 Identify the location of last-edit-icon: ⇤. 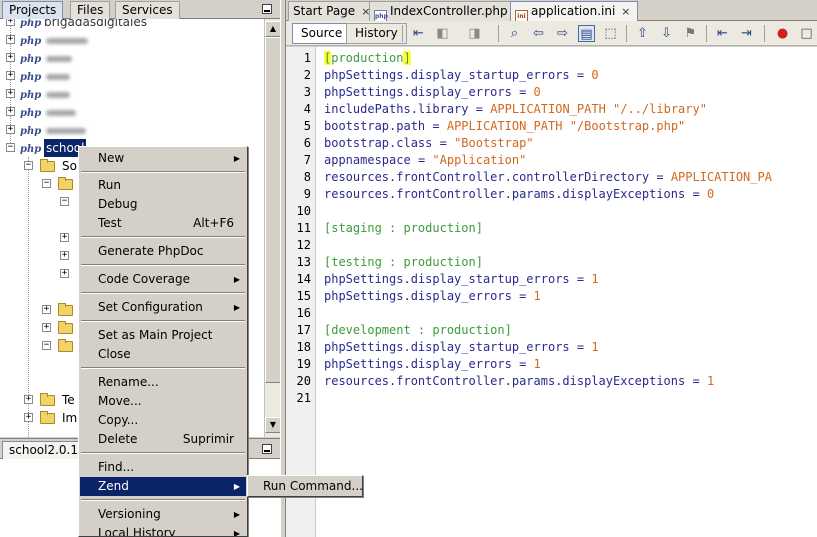
(418, 33).